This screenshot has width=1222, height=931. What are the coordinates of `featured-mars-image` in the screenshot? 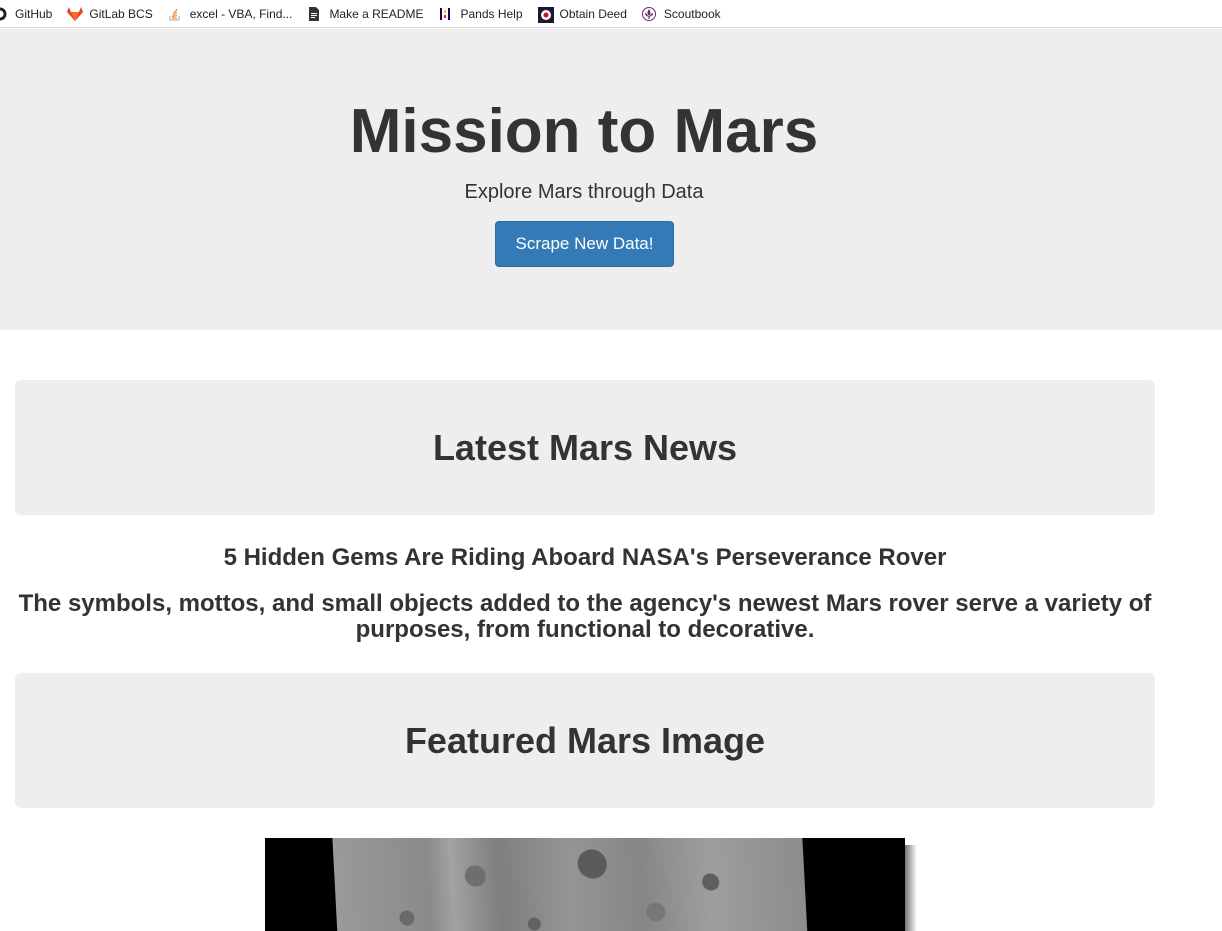 It's located at (585, 884).